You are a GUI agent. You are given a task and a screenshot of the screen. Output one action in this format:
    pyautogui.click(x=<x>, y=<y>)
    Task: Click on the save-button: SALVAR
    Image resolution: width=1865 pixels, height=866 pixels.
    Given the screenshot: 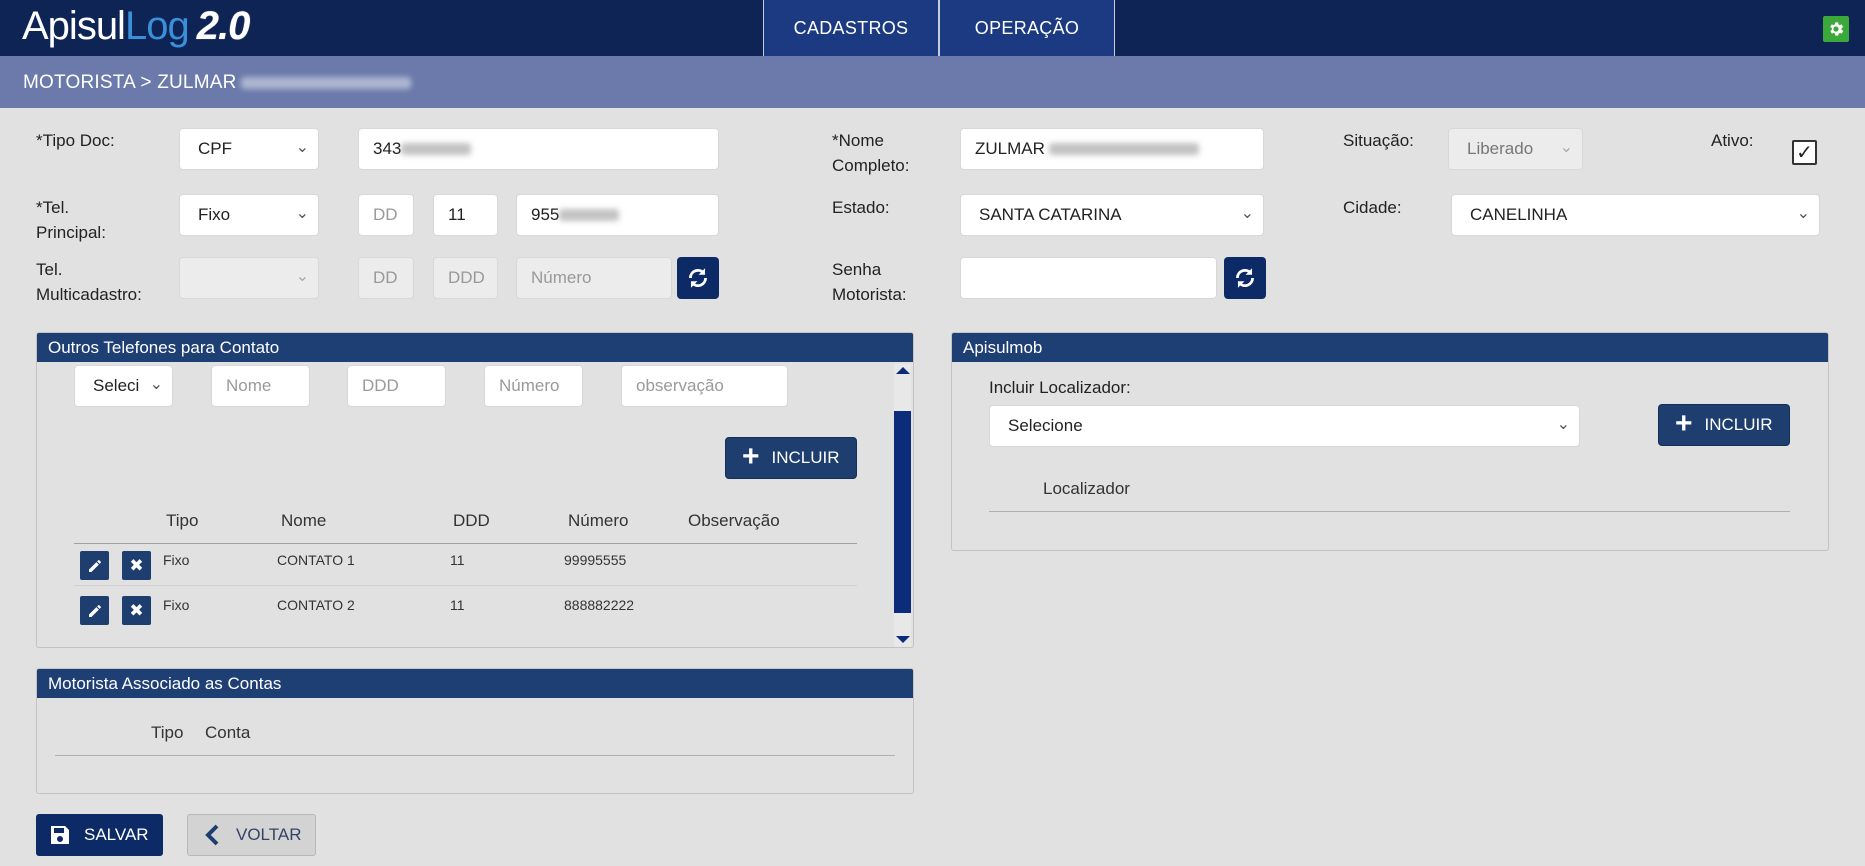 What is the action you would take?
    pyautogui.click(x=99, y=835)
    